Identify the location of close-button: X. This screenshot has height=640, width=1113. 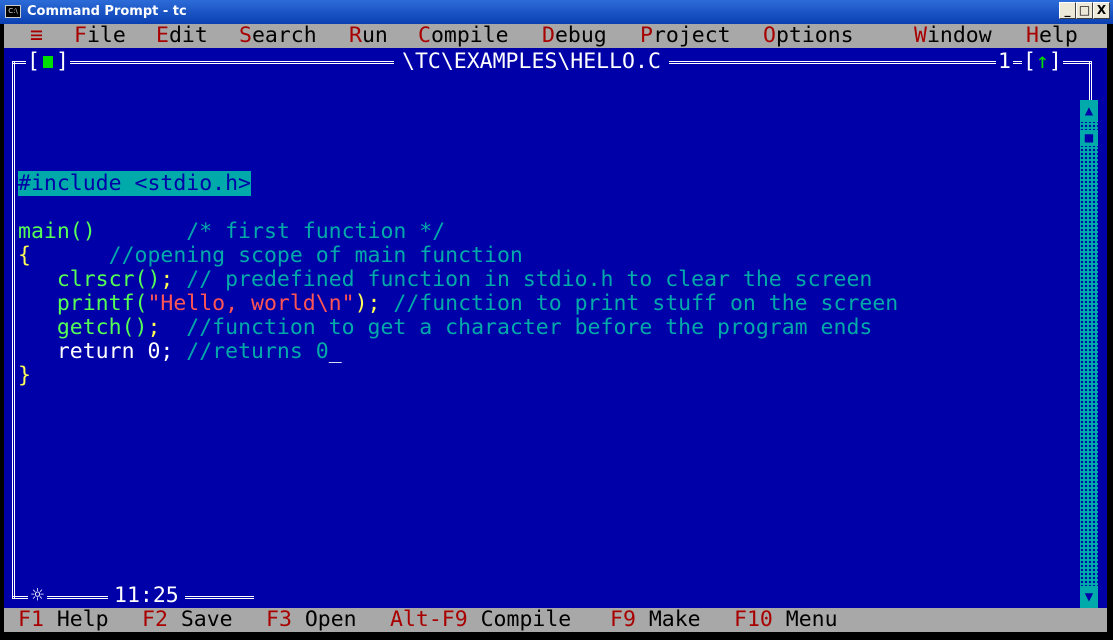
(1101, 10).